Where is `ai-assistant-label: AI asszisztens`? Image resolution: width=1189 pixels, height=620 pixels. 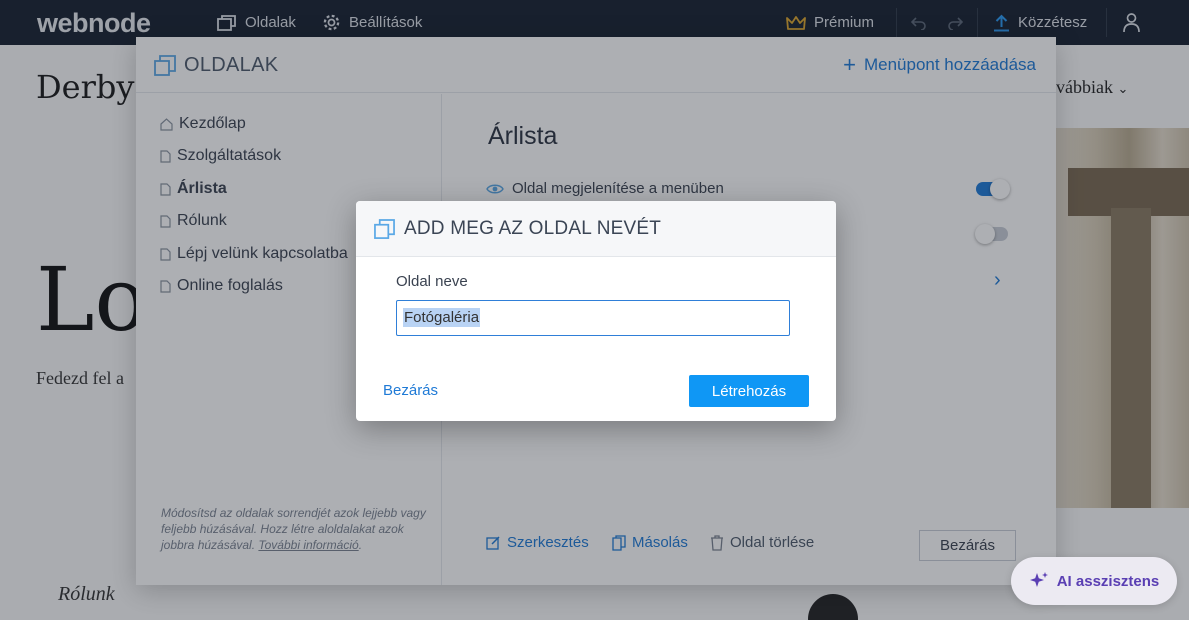
ai-assistant-label: AI asszisztens is located at coordinates (1108, 581).